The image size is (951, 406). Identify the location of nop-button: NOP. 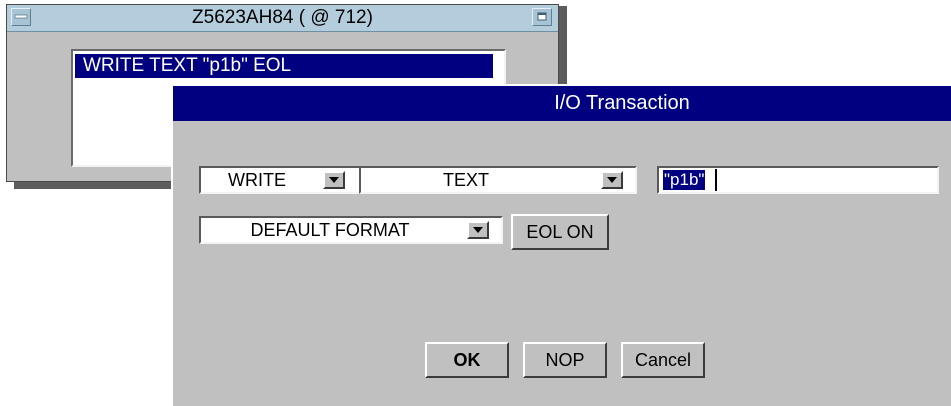
(565, 360).